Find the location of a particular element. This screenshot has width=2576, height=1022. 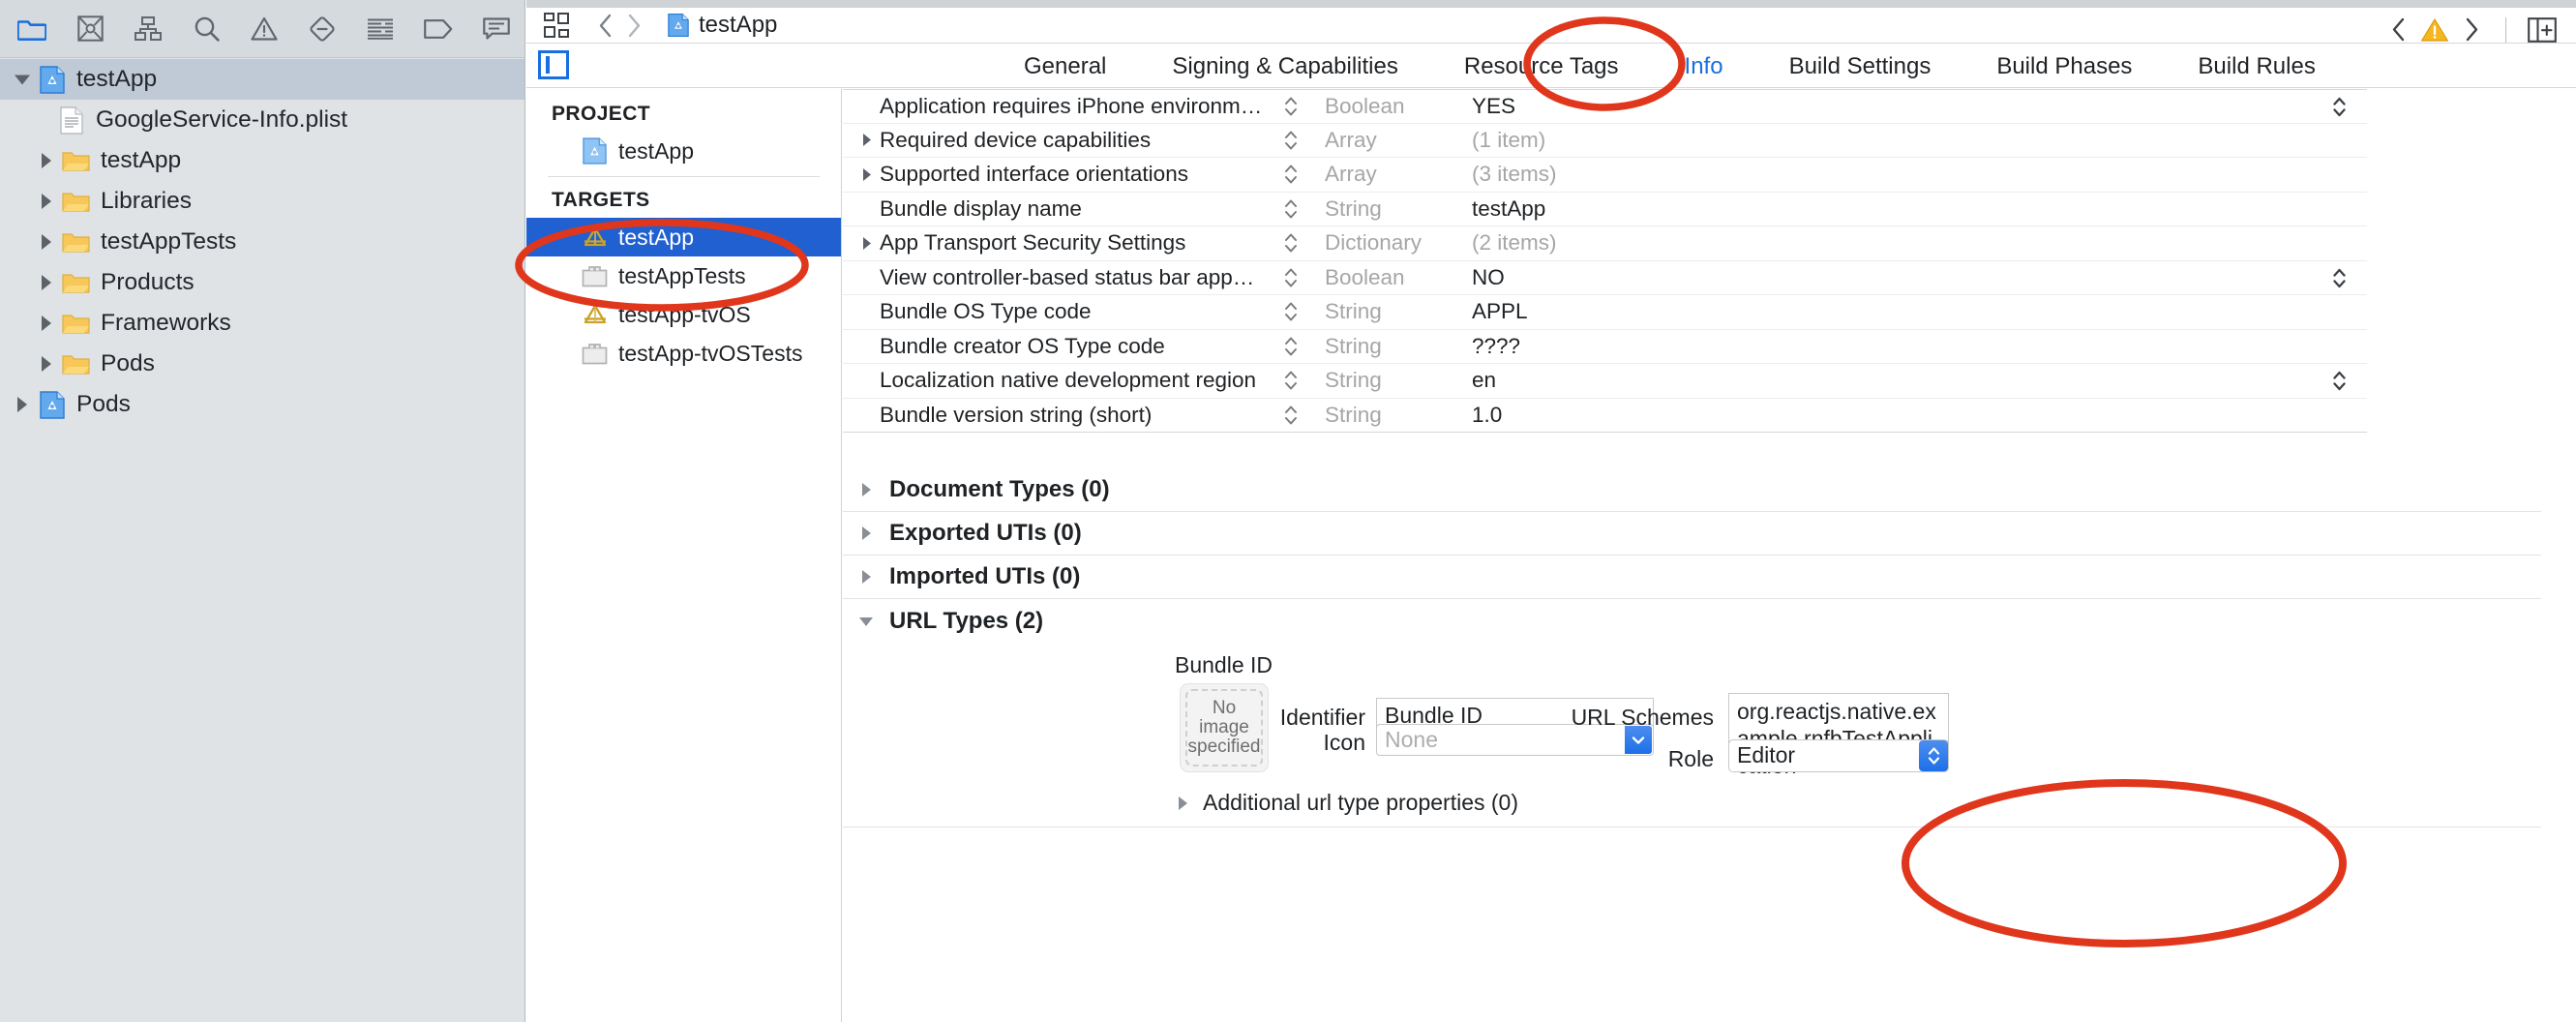

nav-row-pods-folder: Pods is located at coordinates (262, 364).